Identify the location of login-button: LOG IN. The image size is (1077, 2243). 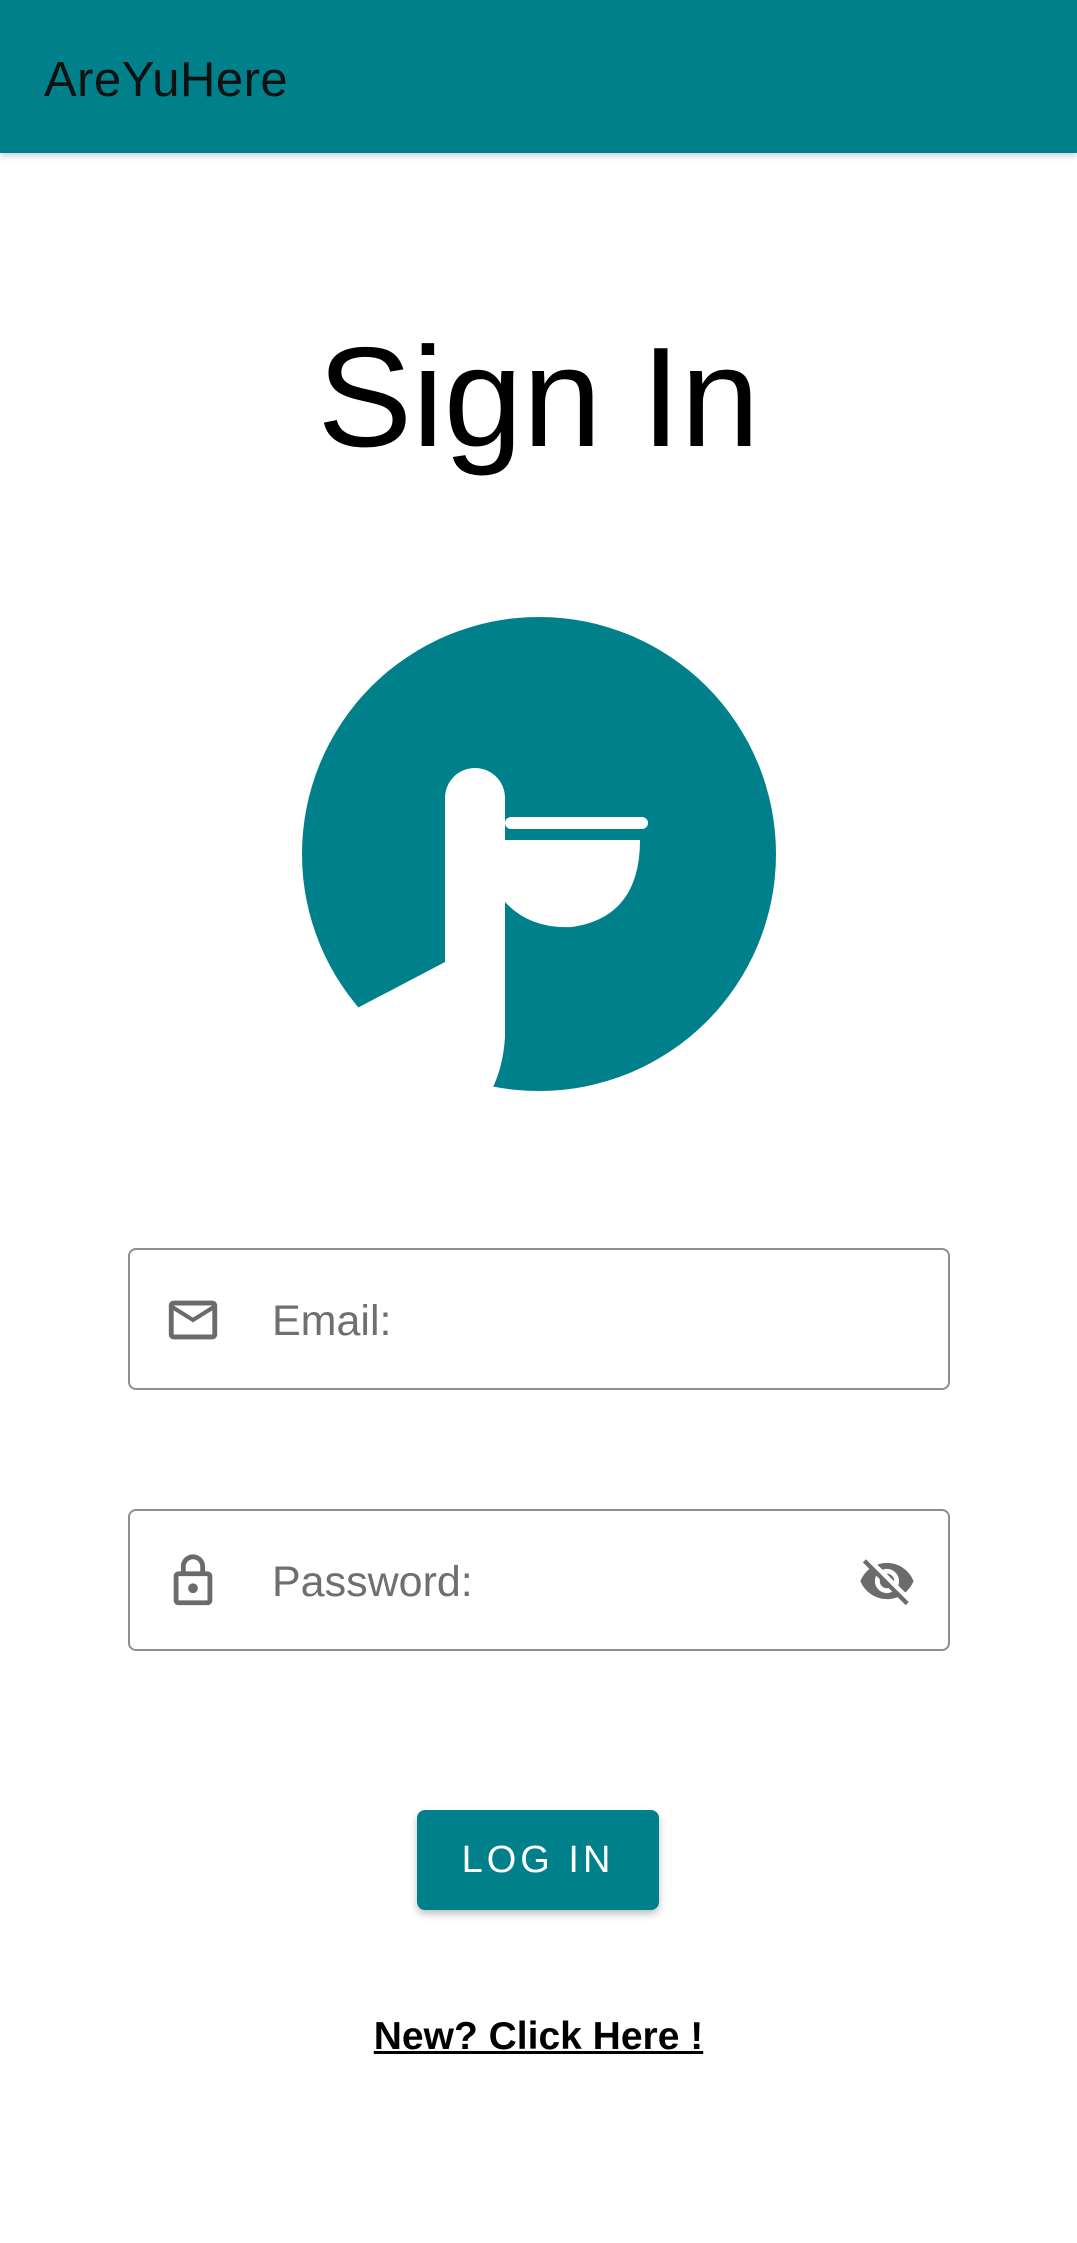
(538, 1860).